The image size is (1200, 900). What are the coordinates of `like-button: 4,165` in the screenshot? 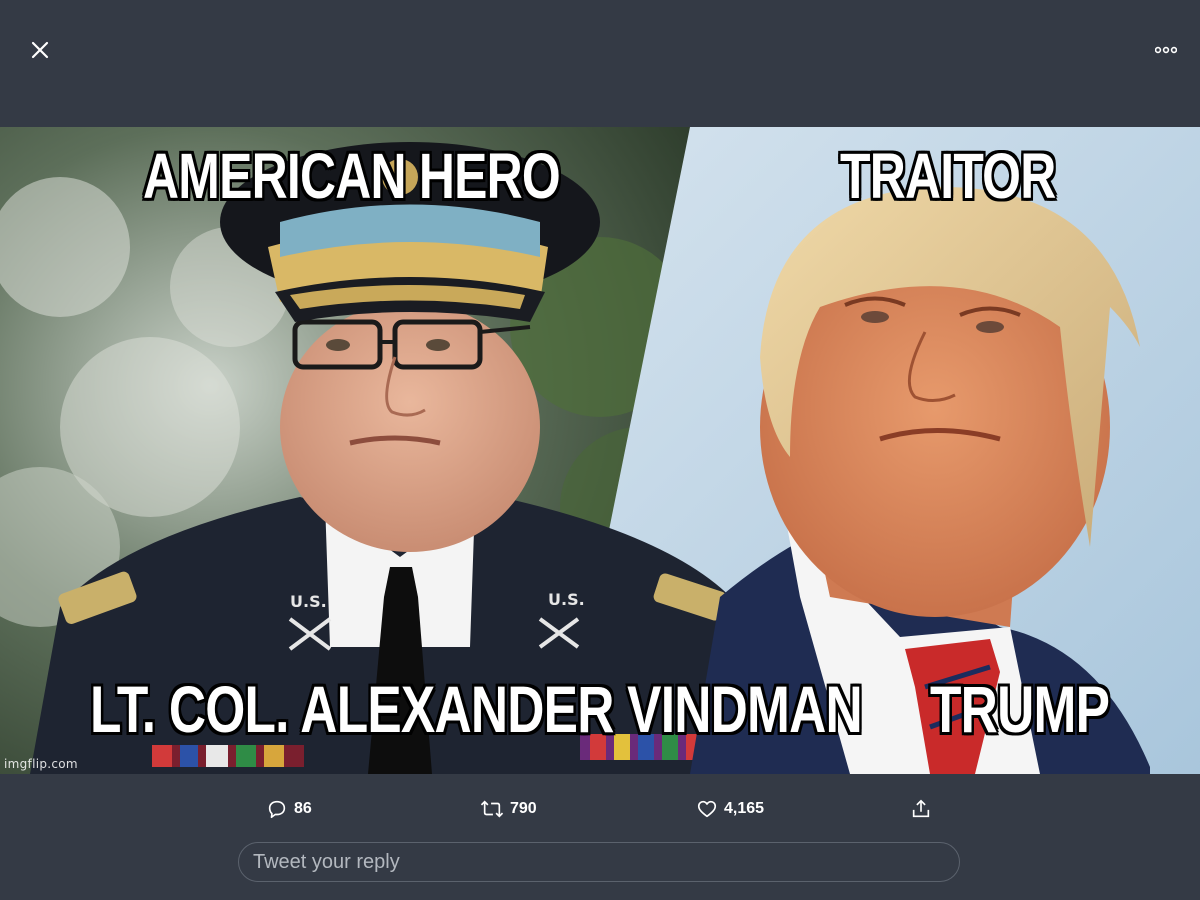 It's located at (730, 809).